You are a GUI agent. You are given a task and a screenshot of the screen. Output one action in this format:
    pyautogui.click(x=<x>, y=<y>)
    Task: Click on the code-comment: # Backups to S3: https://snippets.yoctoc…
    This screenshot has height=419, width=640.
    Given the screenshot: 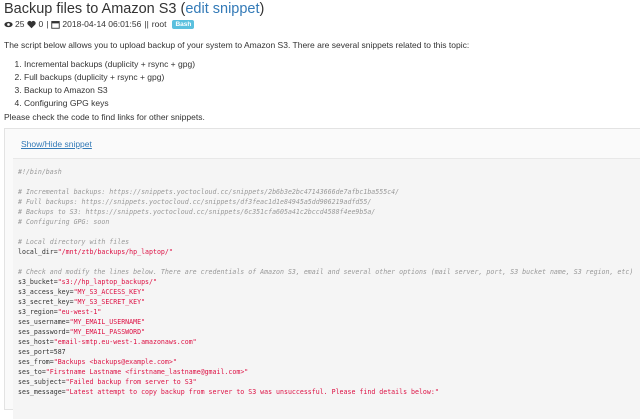 What is the action you would take?
    pyautogui.click(x=197, y=212)
    